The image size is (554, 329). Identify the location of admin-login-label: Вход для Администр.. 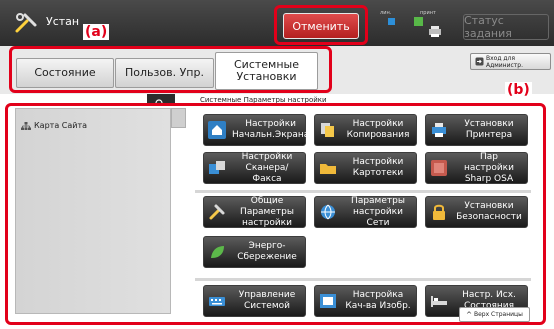
(505, 61).